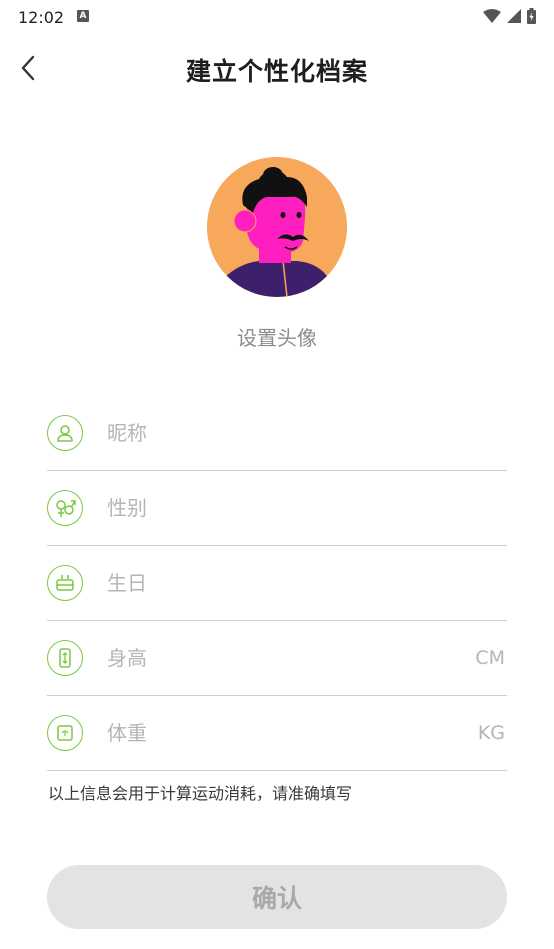 Image resolution: width=554 pixels, height=949 pixels. I want to click on info-hint: 以上信息会用于计算运动消耗，请准确填写, so click(200, 793).